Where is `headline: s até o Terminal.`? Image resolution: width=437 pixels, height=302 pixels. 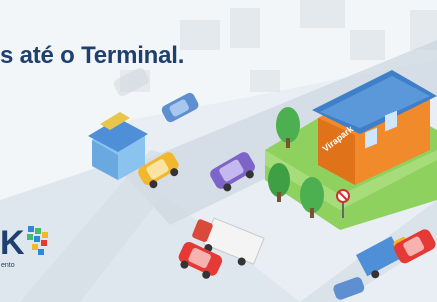 headline: s até o Terminal. is located at coordinates (92, 55).